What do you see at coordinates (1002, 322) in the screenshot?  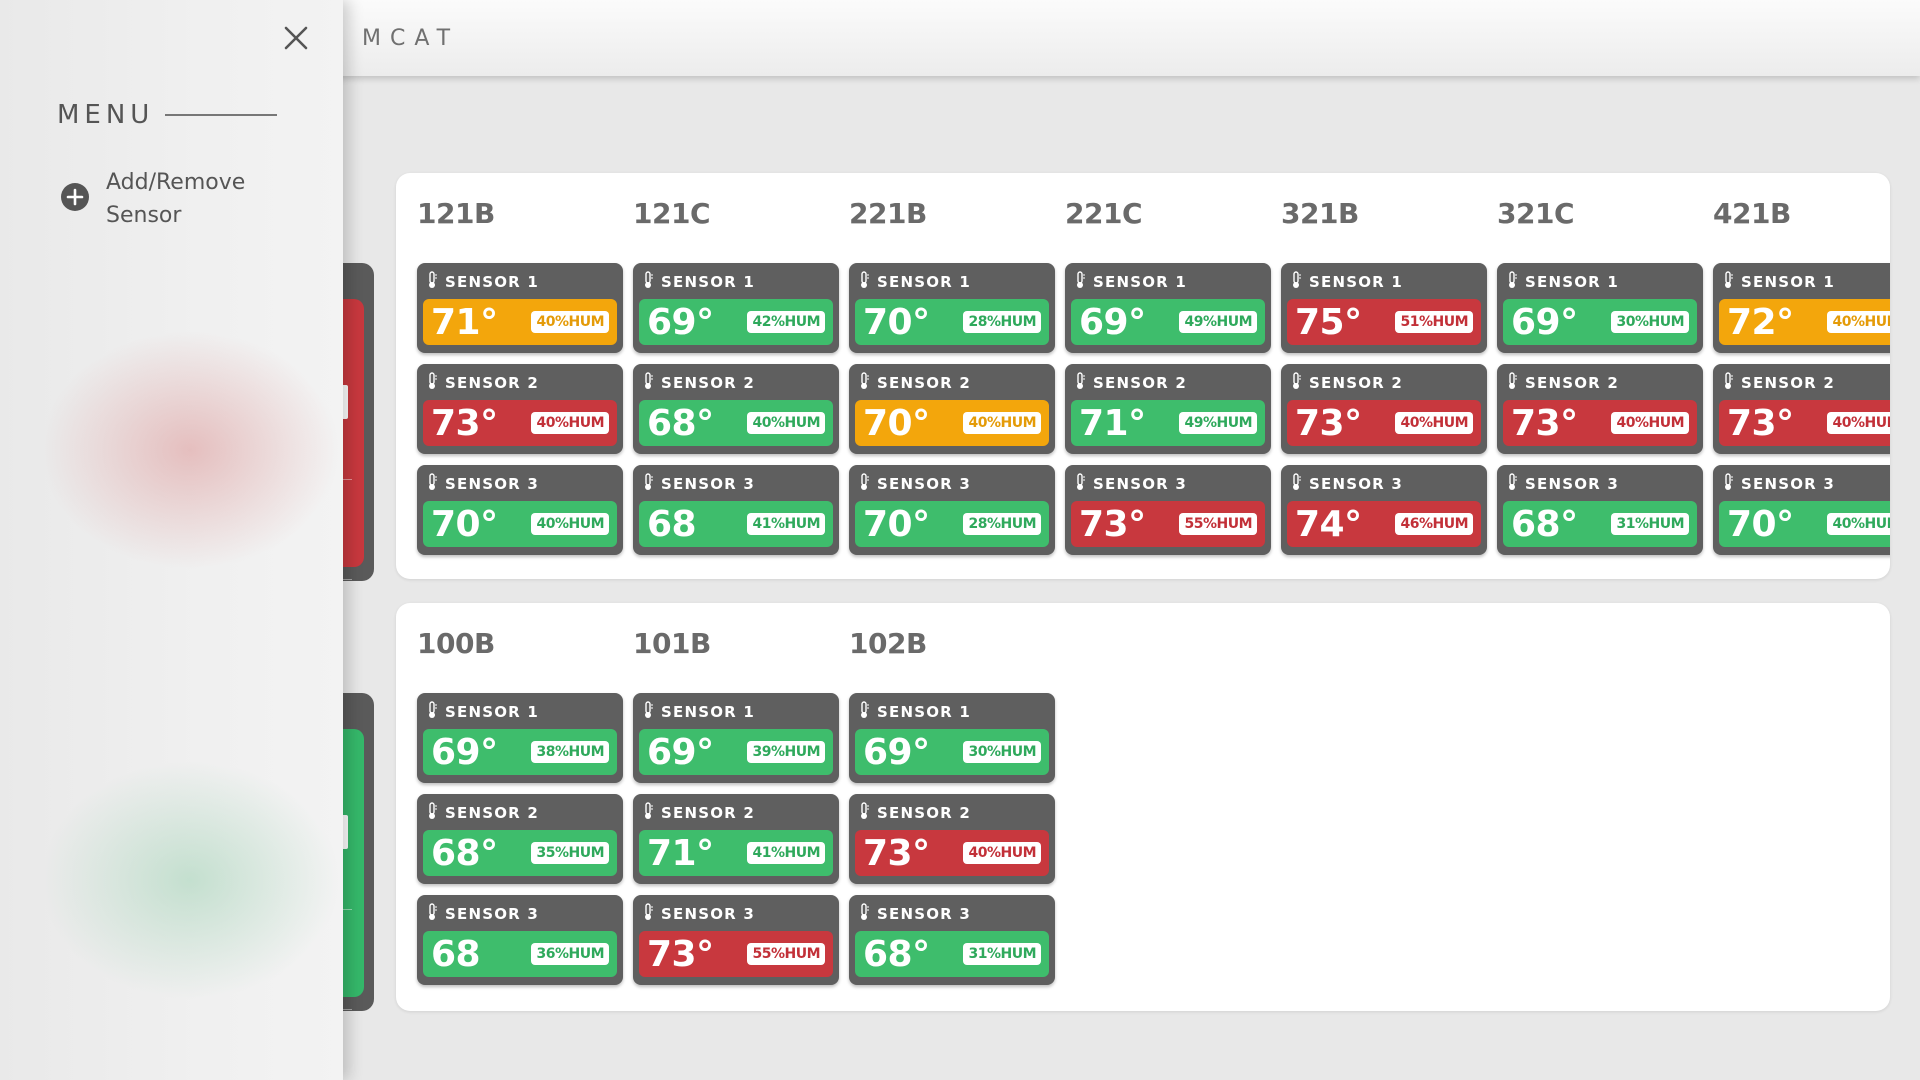 I see `humidity-badge: 28%HUM` at bounding box center [1002, 322].